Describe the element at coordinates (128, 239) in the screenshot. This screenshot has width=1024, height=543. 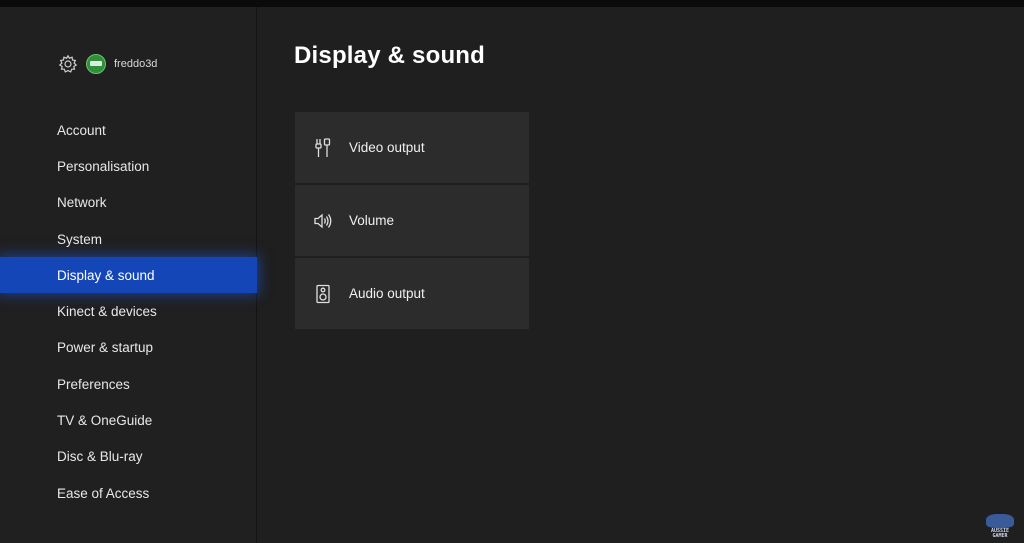
I see `sidebar-item-system: System` at that location.